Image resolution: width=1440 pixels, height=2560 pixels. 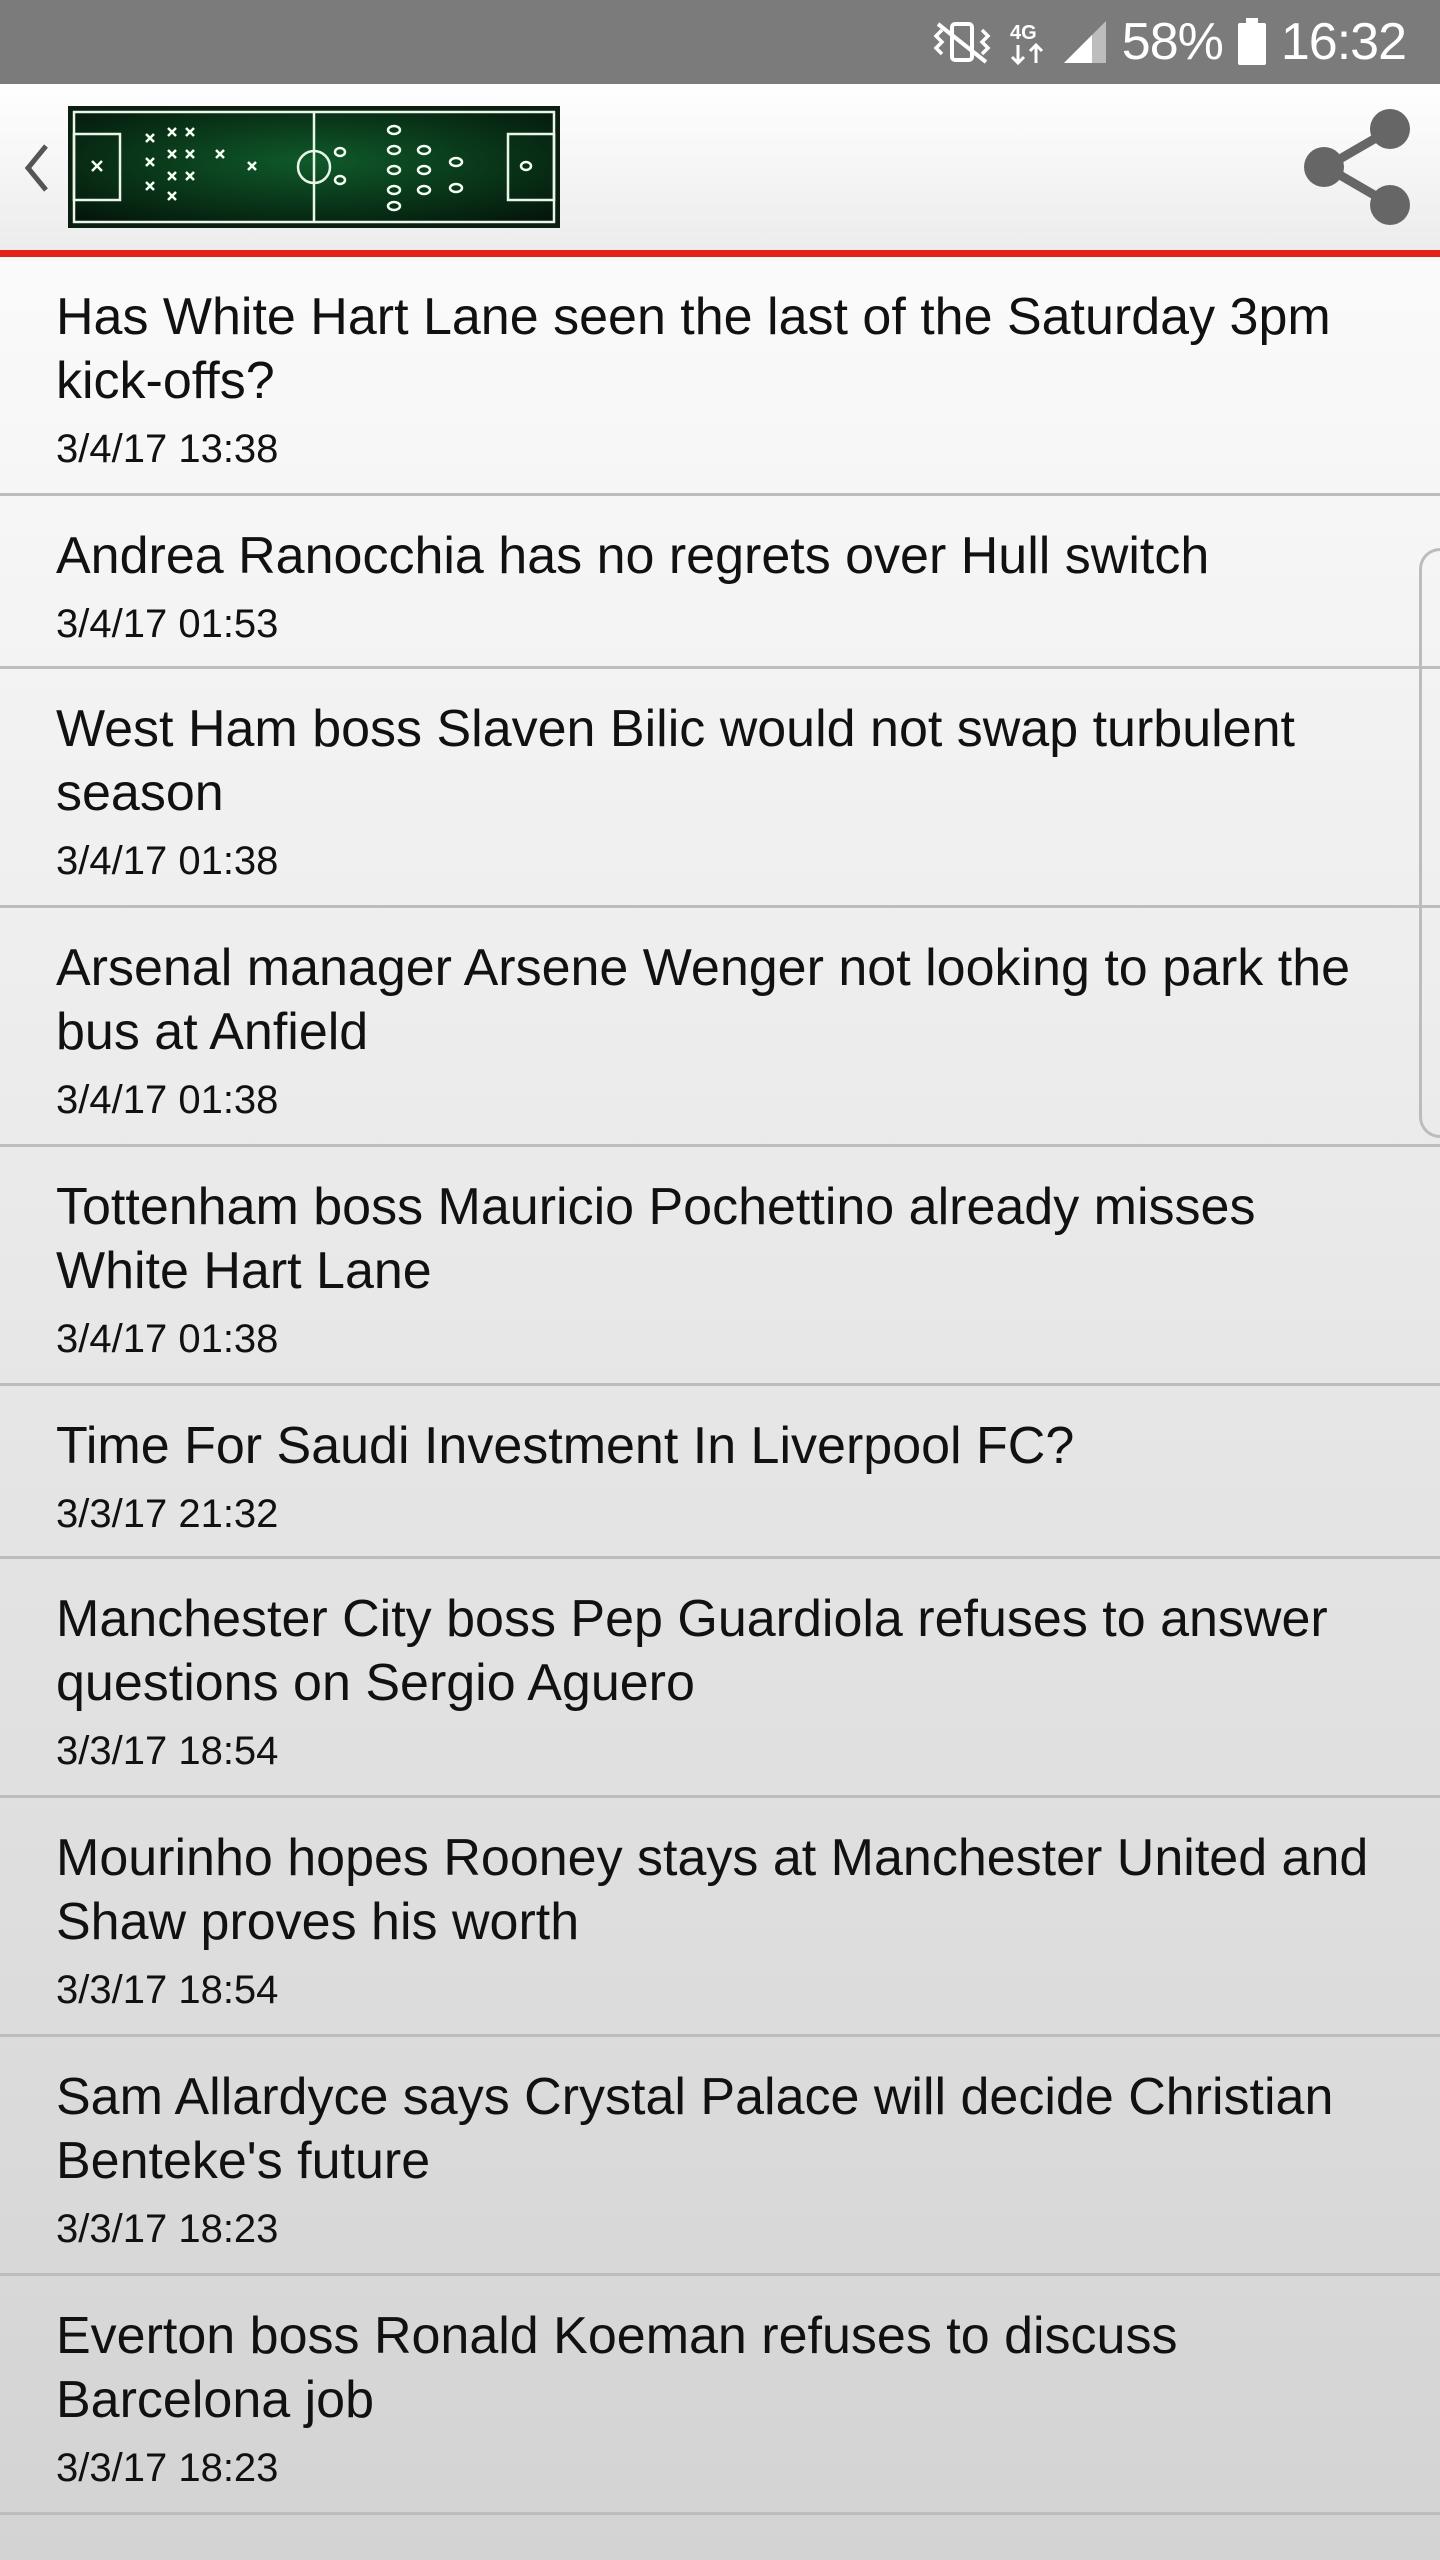 I want to click on share-icon, so click(x=1357, y=167).